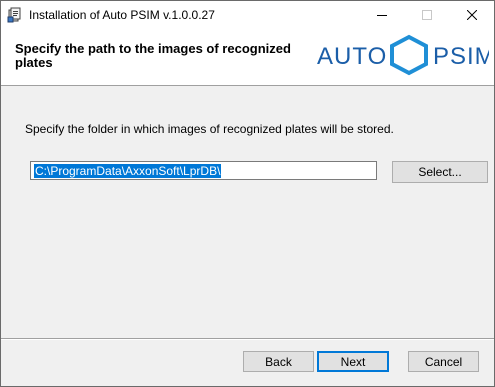  I want to click on auto-psim-logo: AUTO PSIM, so click(406, 55).